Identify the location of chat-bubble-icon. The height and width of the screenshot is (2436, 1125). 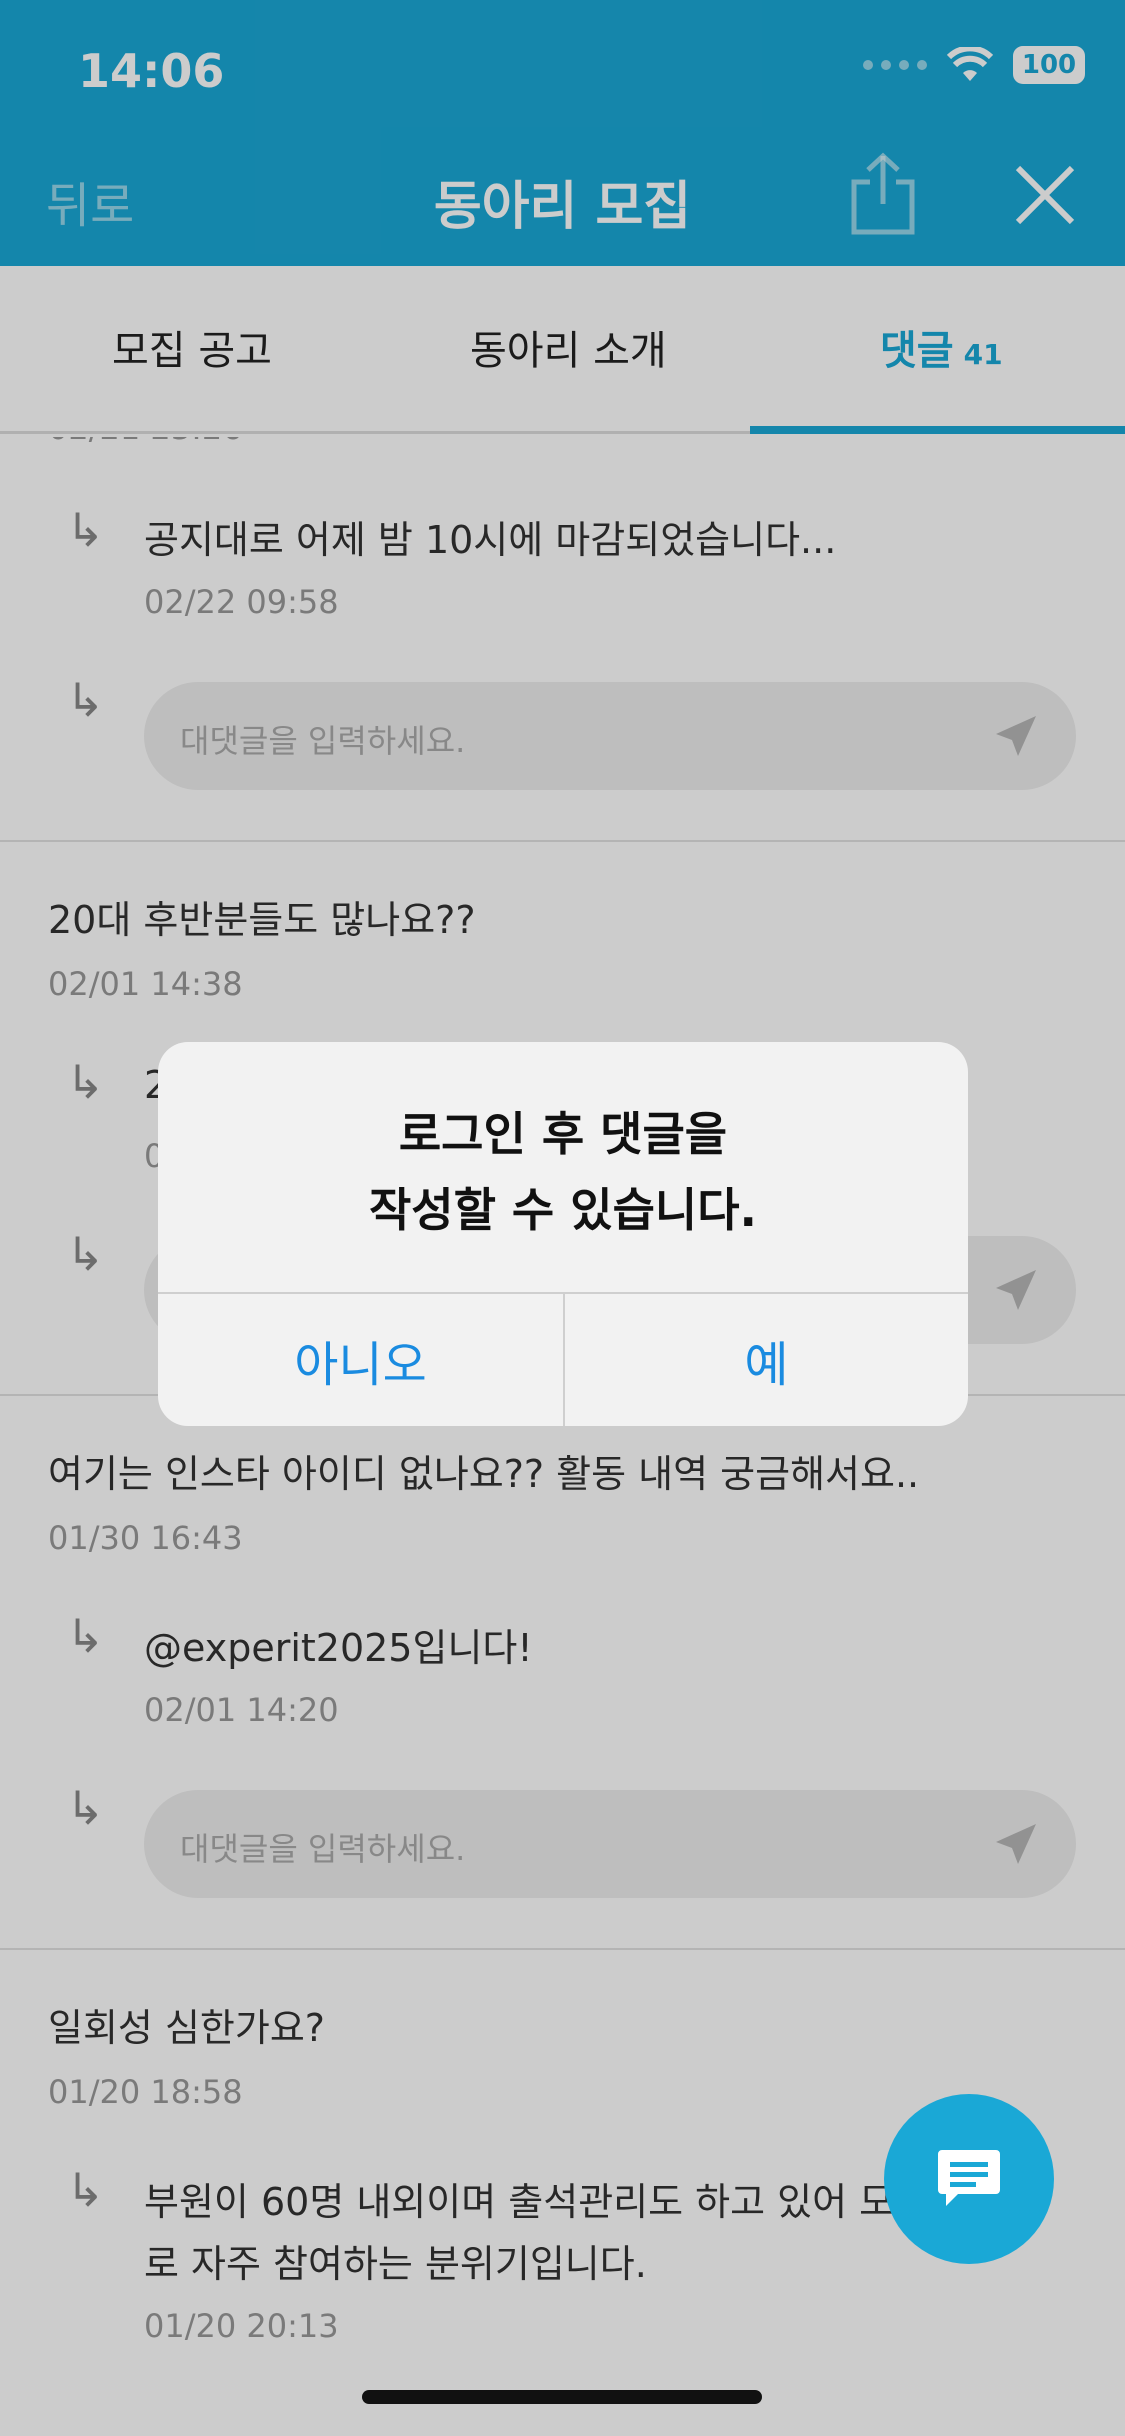
(969, 2178).